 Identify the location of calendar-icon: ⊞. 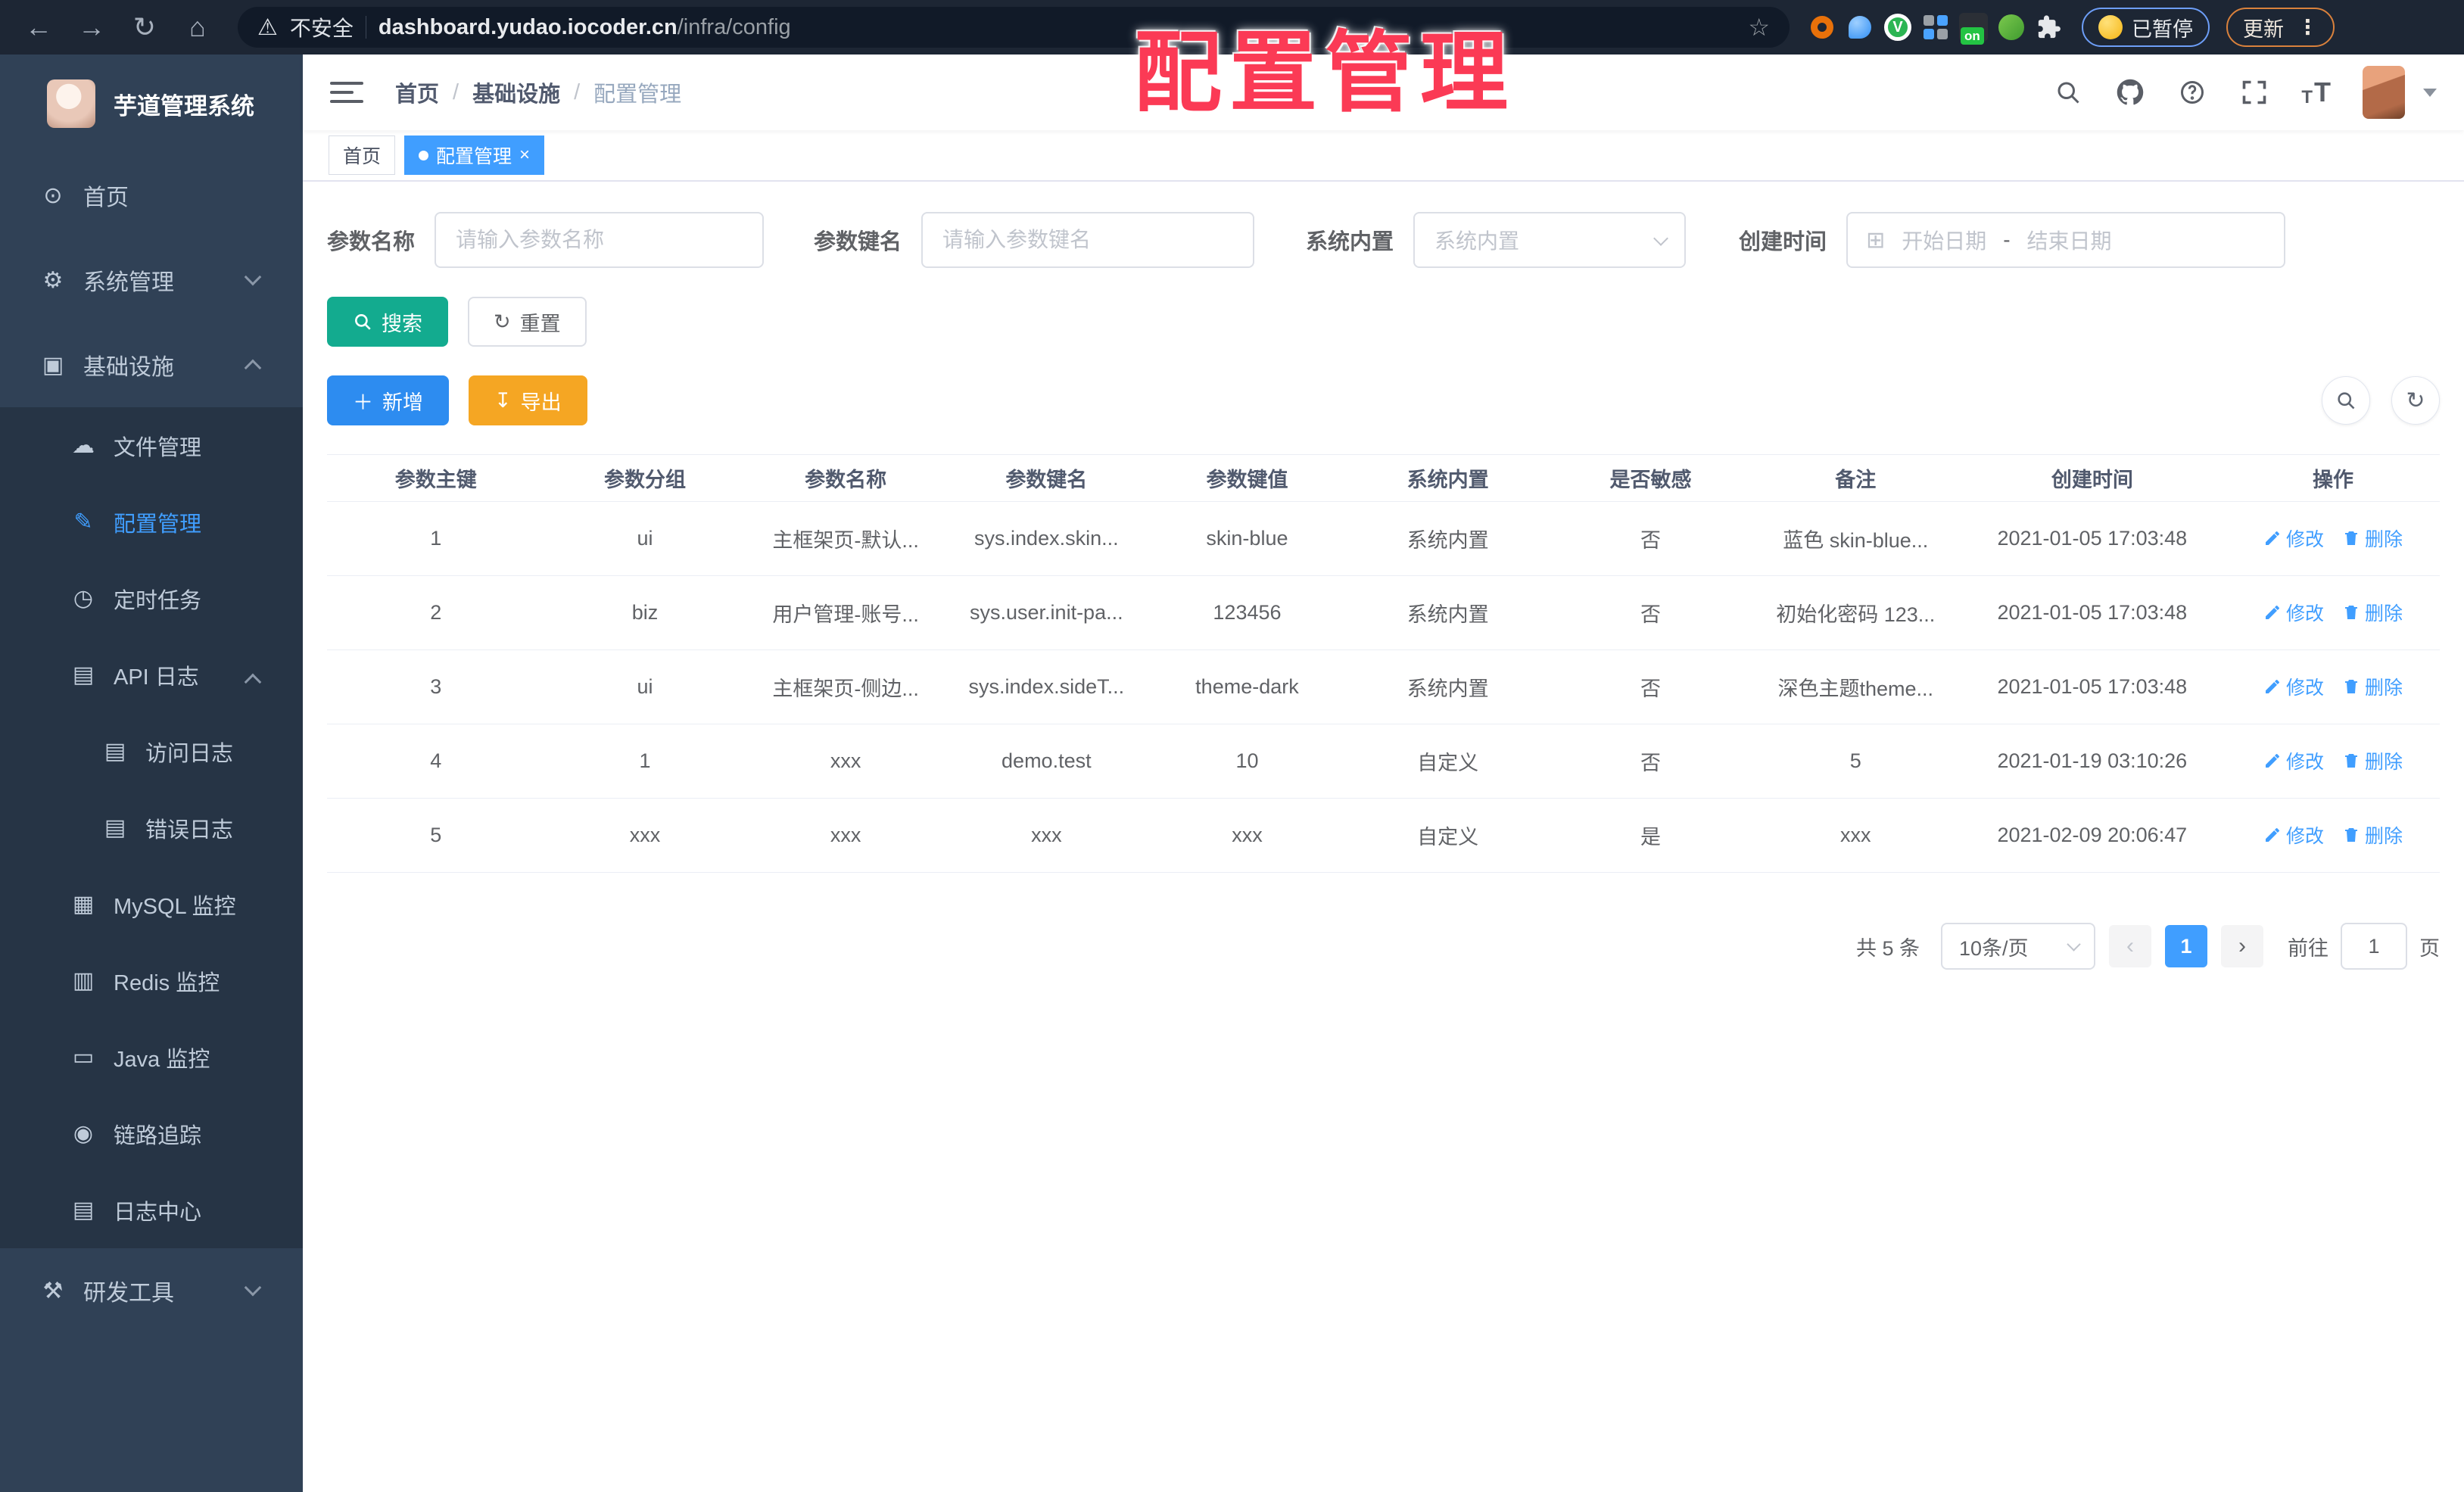
(1876, 240).